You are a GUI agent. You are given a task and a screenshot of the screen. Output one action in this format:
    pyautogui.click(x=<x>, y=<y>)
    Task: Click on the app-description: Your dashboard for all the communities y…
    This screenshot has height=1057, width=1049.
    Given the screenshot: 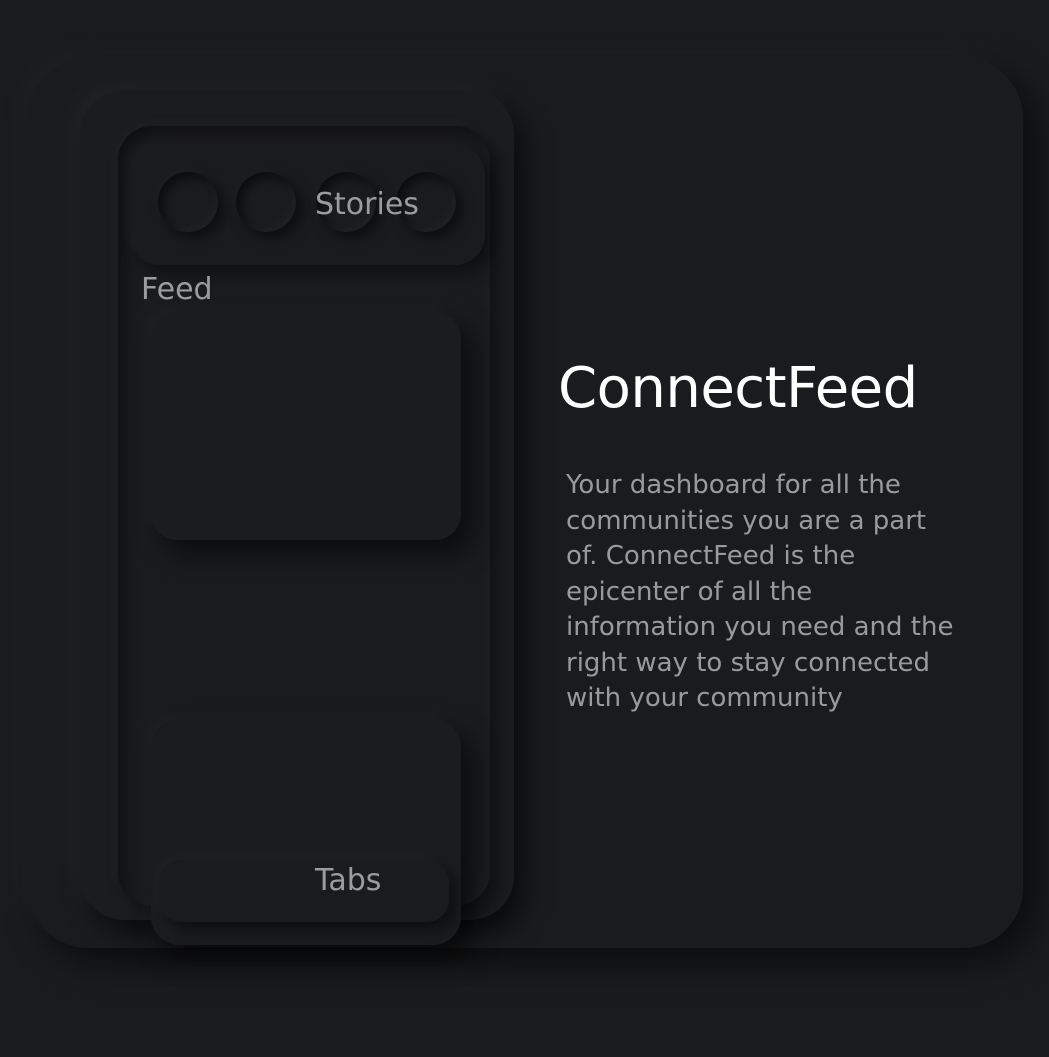 What is the action you would take?
    pyautogui.click(x=760, y=591)
    